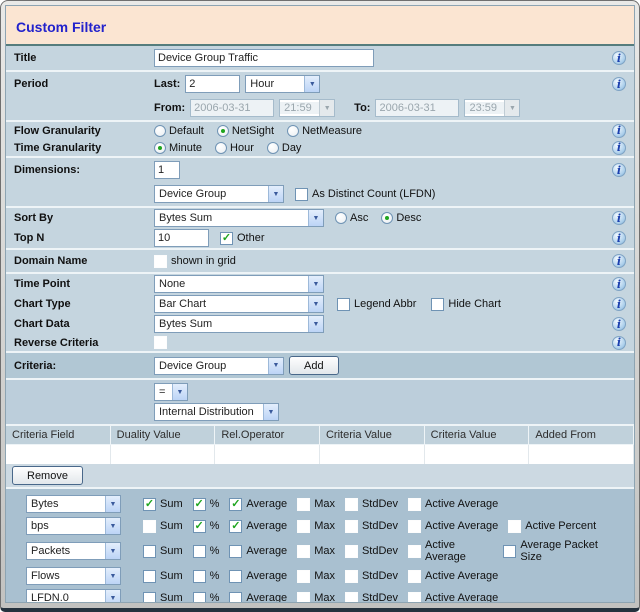  I want to click on radio-desc: Desc, so click(401, 218).